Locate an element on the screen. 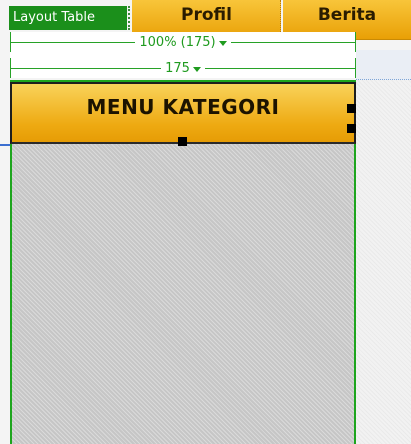 The width and height of the screenshot is (411, 444). column-width-ruler: 175 is located at coordinates (183, 68).